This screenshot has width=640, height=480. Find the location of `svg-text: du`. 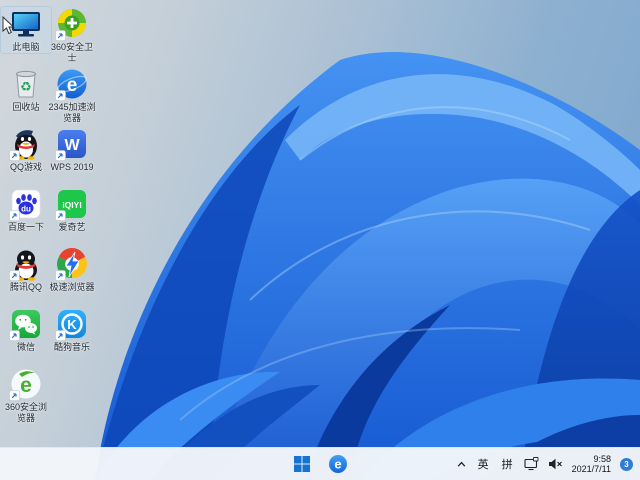

svg-text: du is located at coordinates (26, 209).